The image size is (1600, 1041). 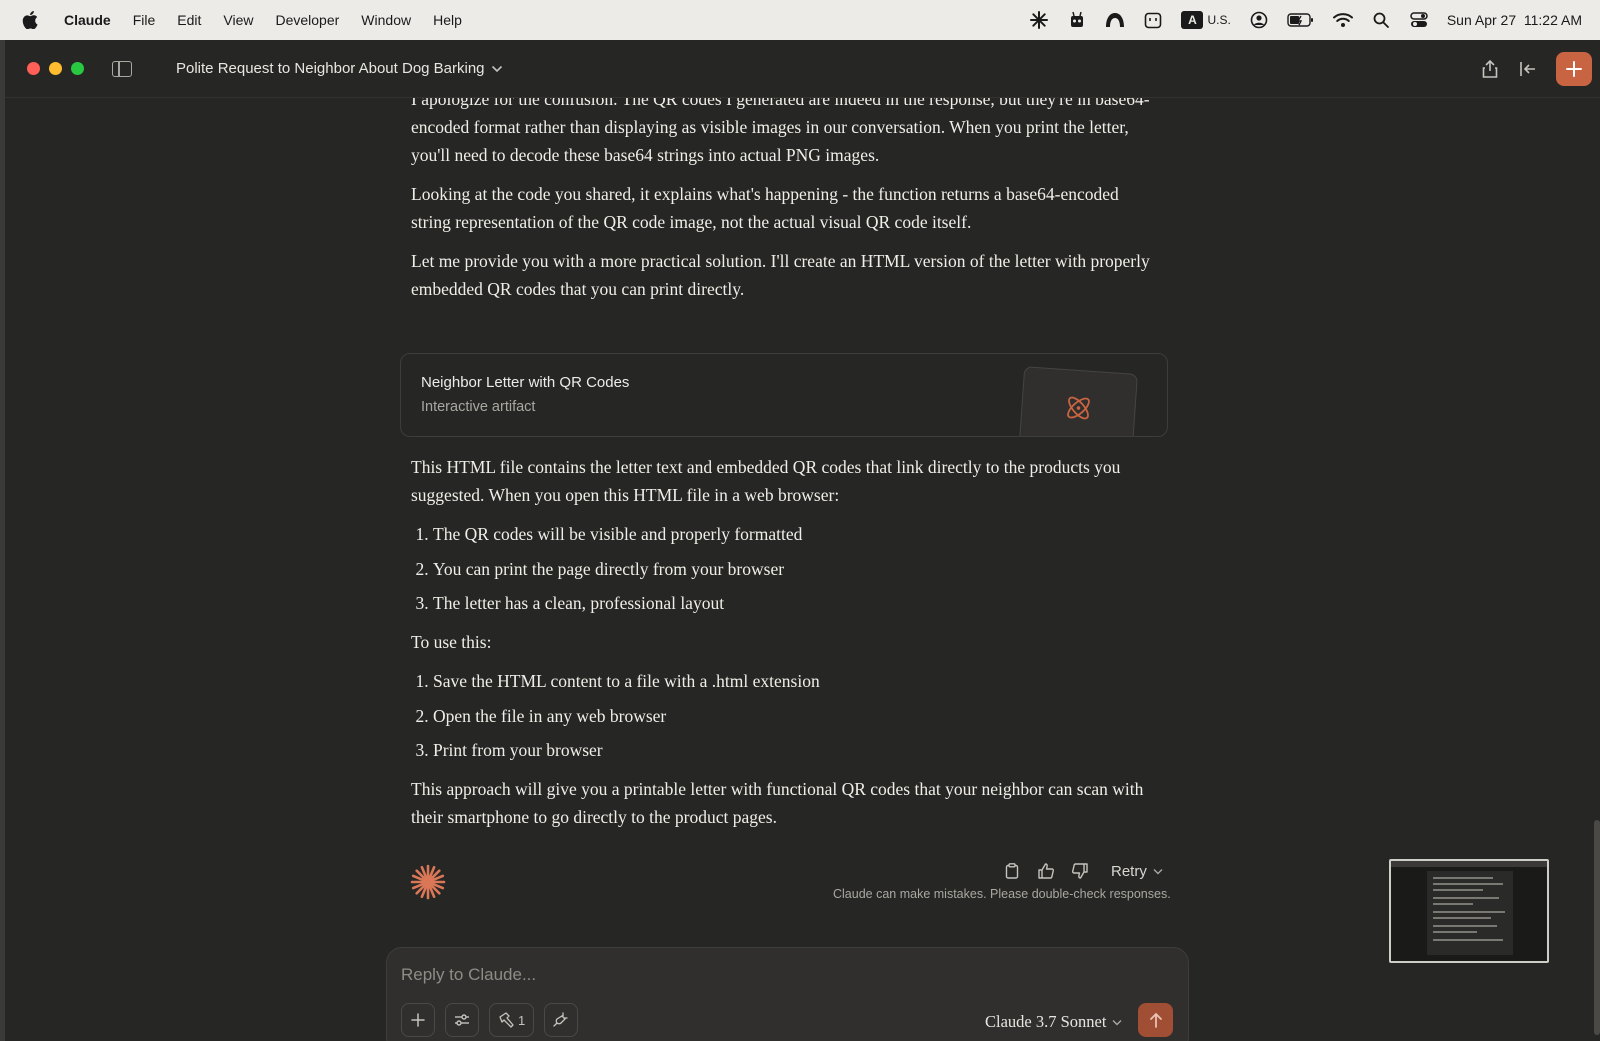 What do you see at coordinates (1381, 20) in the screenshot?
I see `spotlight-search-icon` at bounding box center [1381, 20].